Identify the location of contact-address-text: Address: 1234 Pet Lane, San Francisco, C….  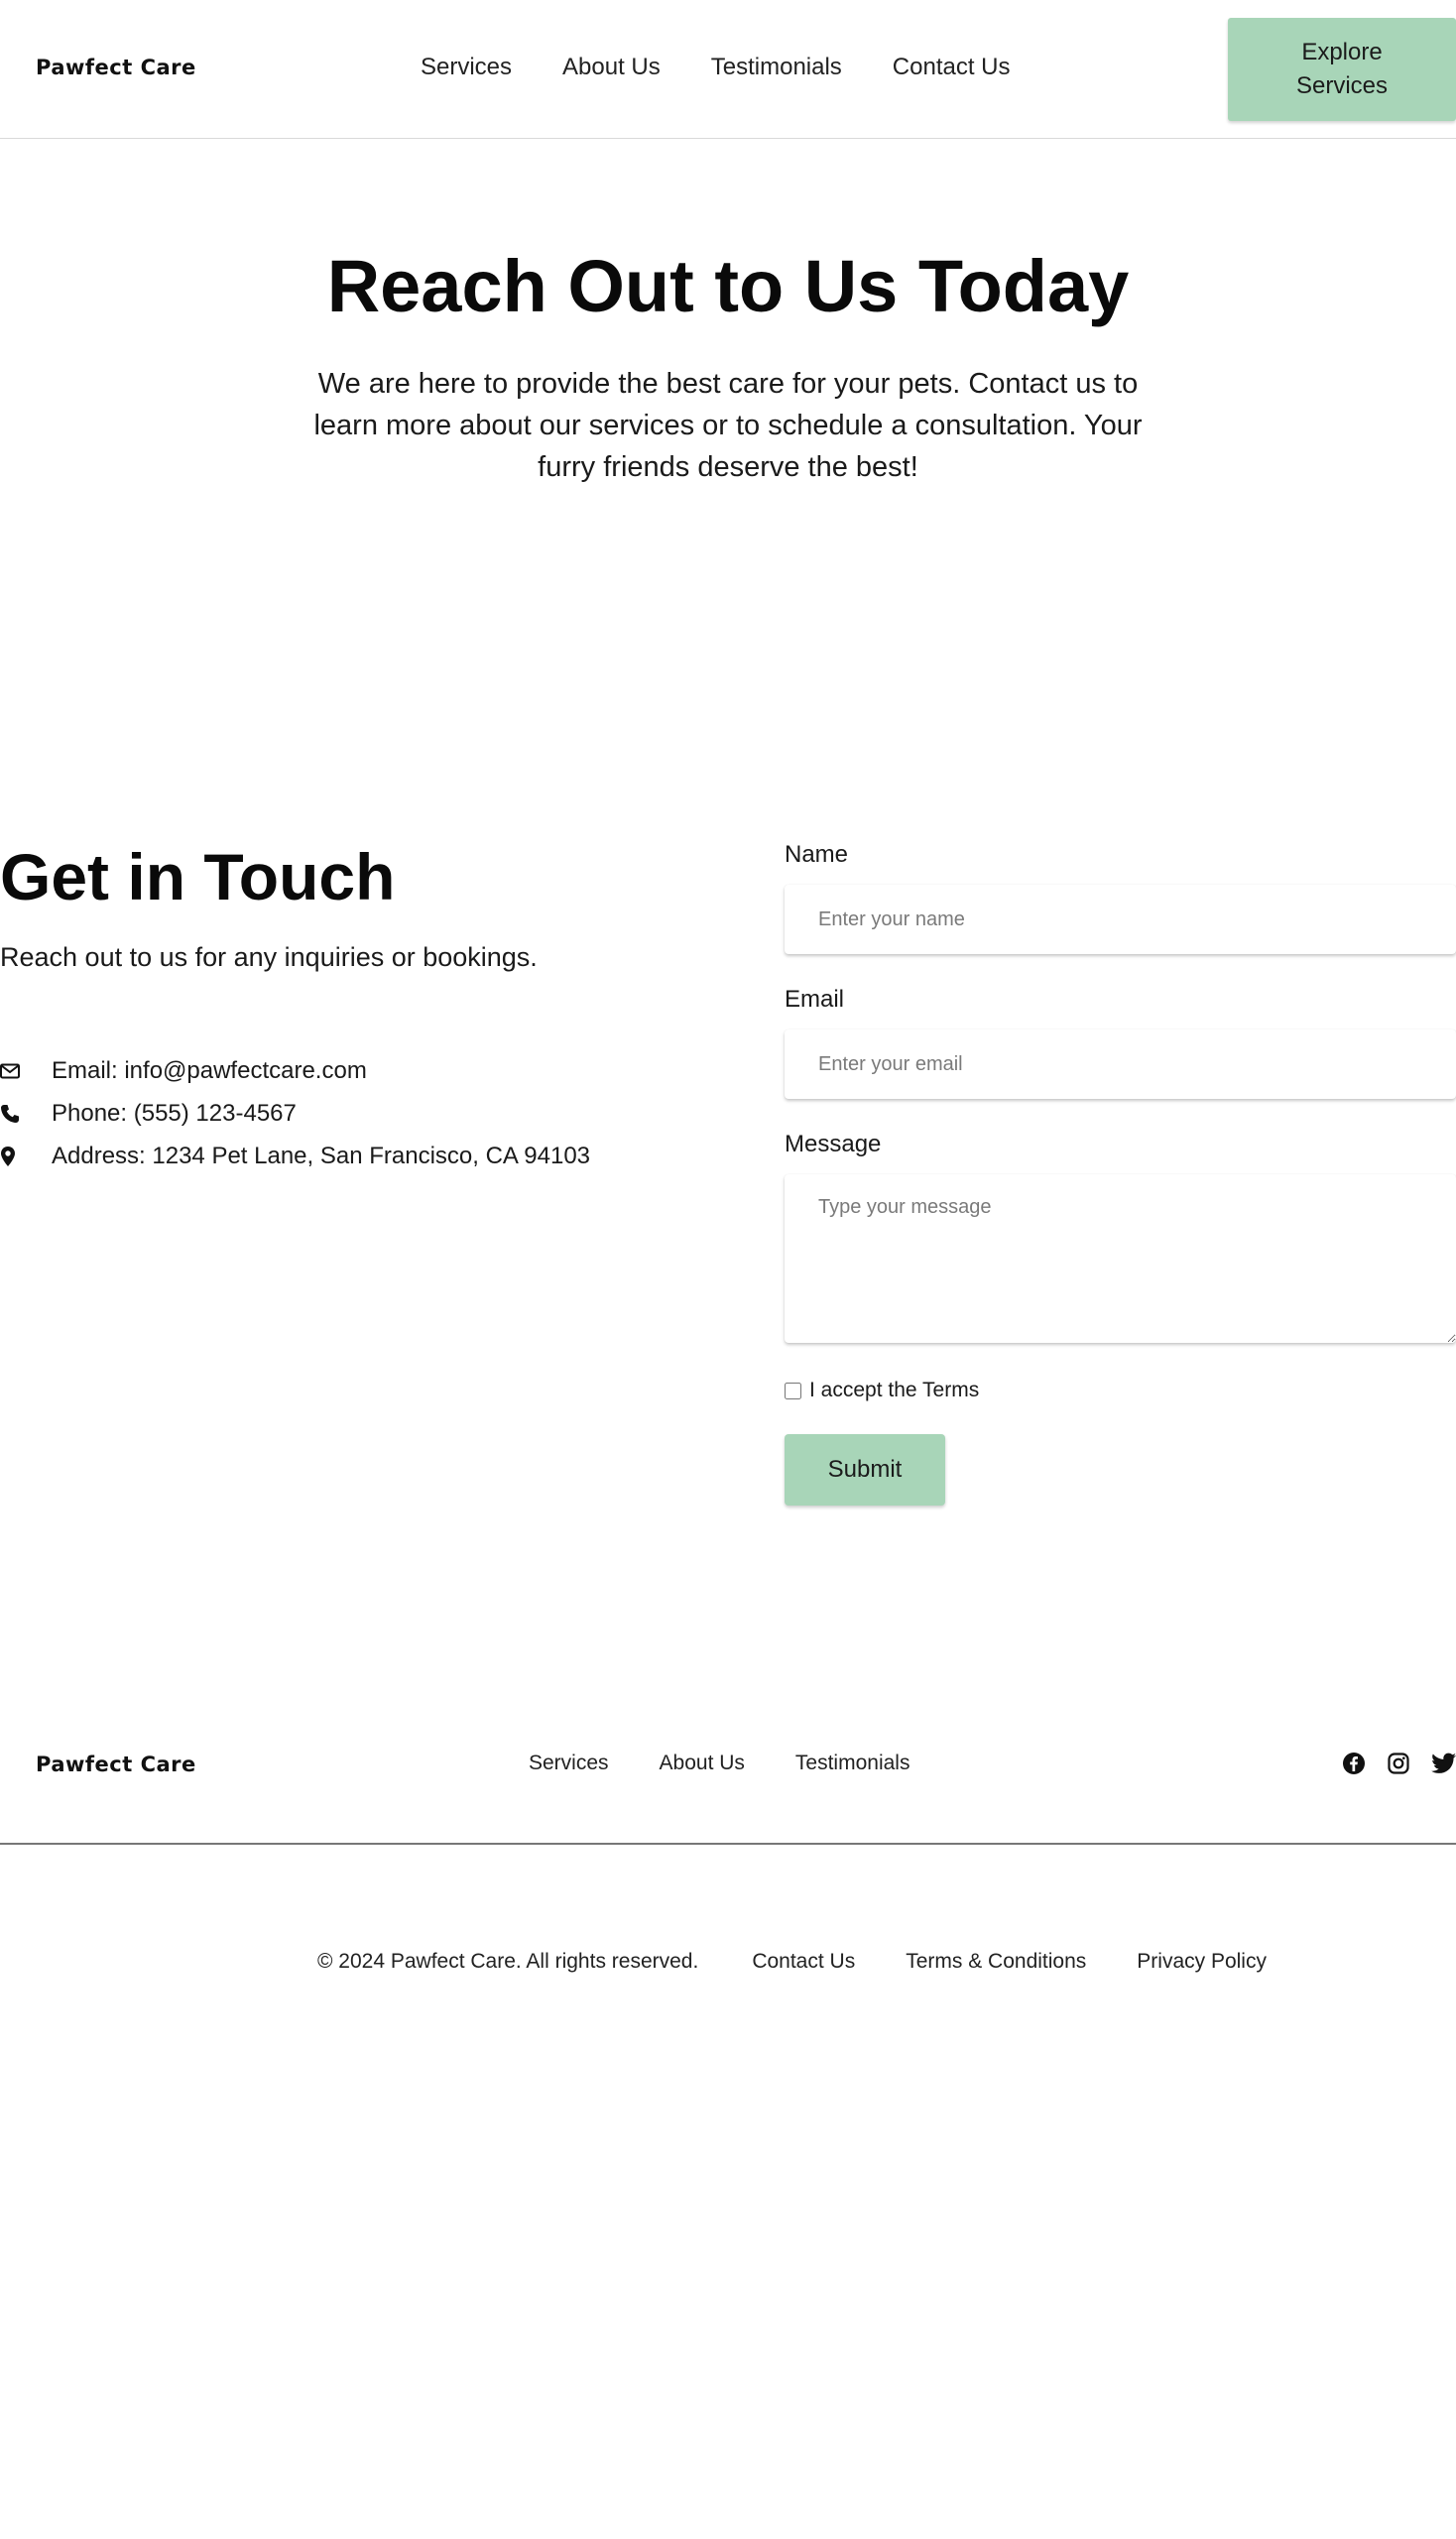
(321, 1156).